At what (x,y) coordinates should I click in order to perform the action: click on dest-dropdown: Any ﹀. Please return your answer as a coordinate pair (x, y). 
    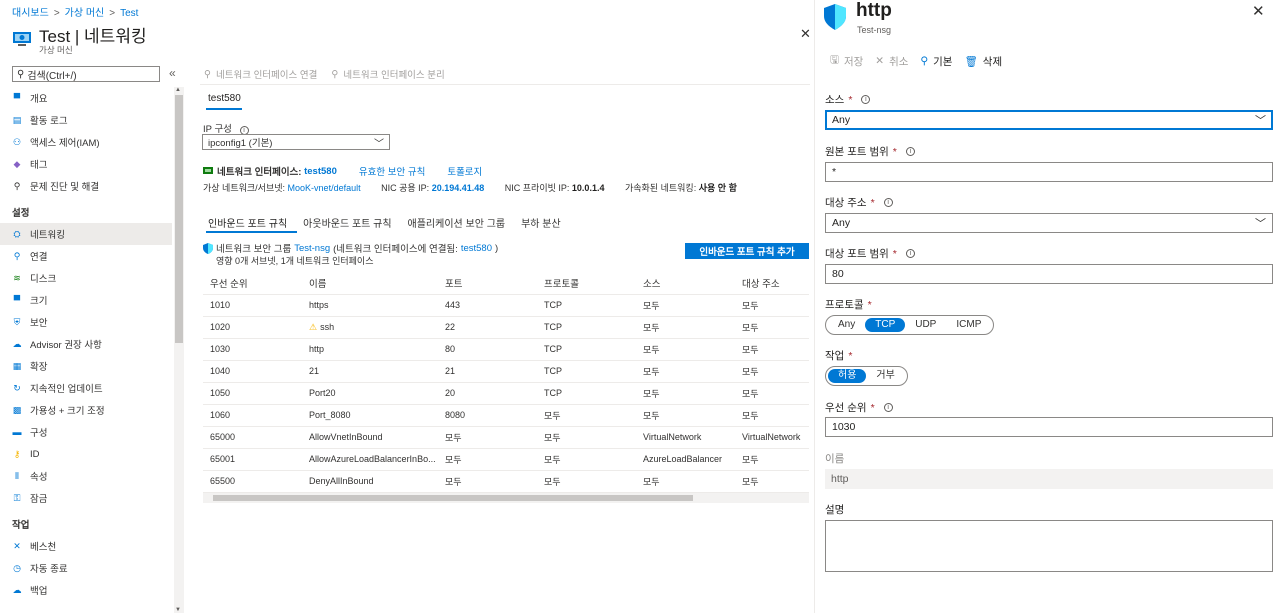
    Looking at the image, I should click on (1049, 223).